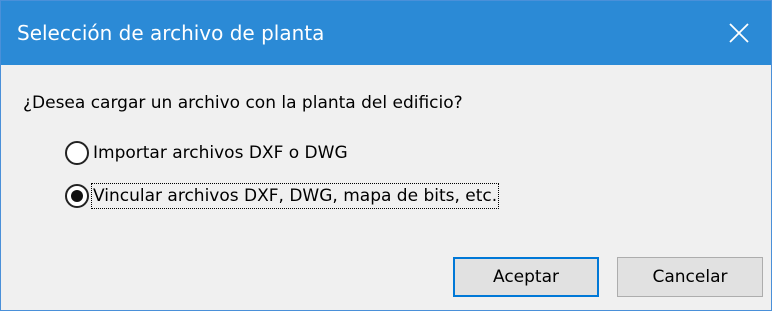  I want to click on radio-button-unselected, so click(77, 153).